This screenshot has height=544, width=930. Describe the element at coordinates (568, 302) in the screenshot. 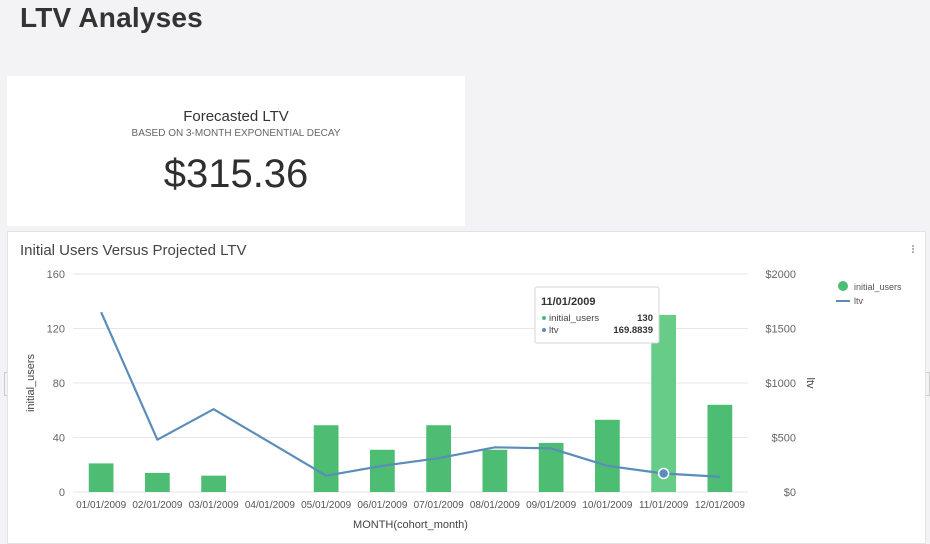

I see `tooltip-title: 11/01/2009` at that location.